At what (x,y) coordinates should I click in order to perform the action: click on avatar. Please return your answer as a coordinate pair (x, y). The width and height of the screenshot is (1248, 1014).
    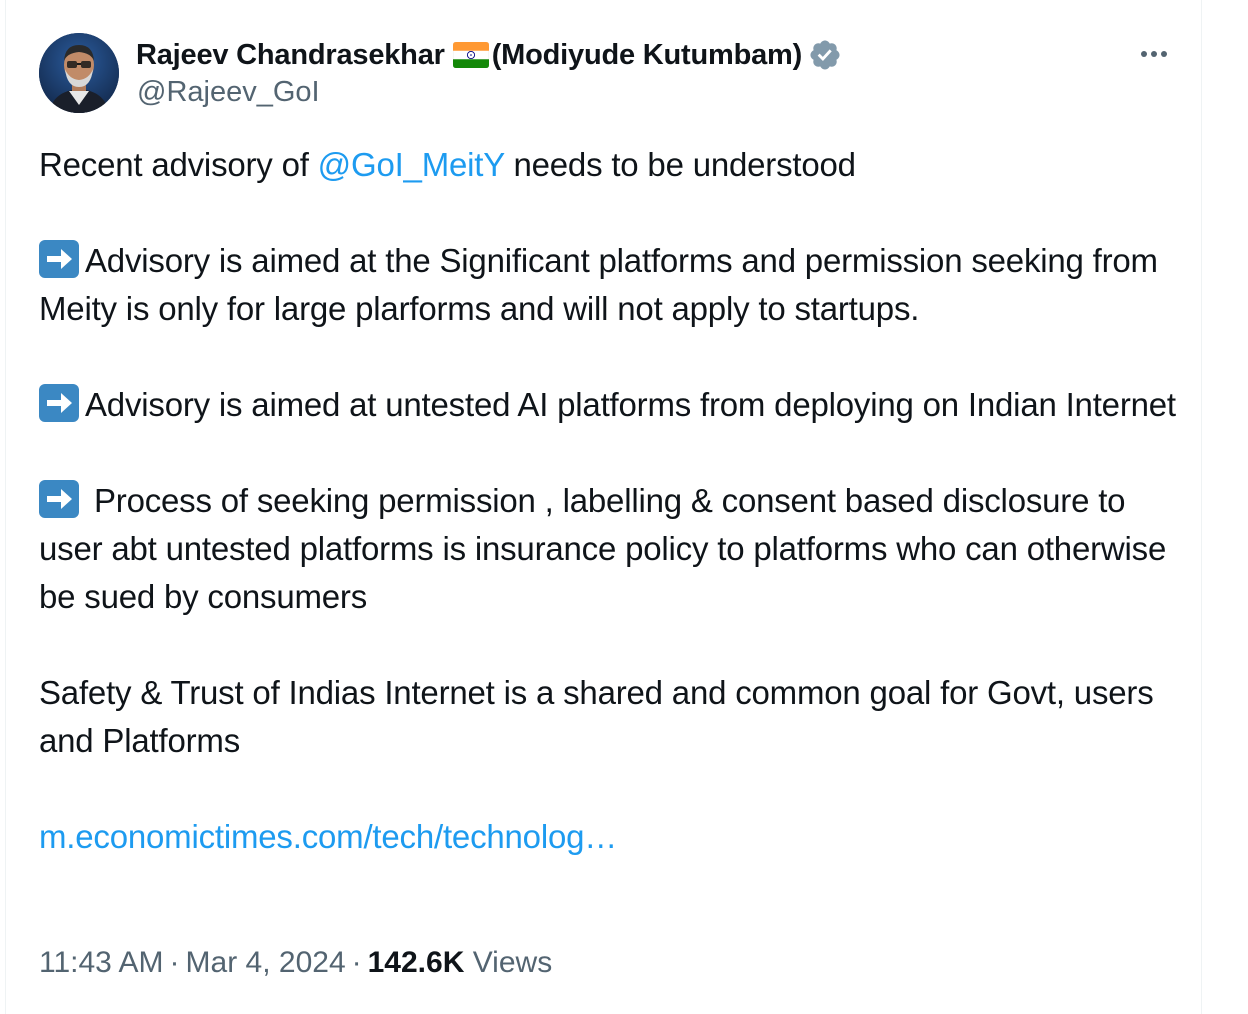
    Looking at the image, I should click on (79, 73).